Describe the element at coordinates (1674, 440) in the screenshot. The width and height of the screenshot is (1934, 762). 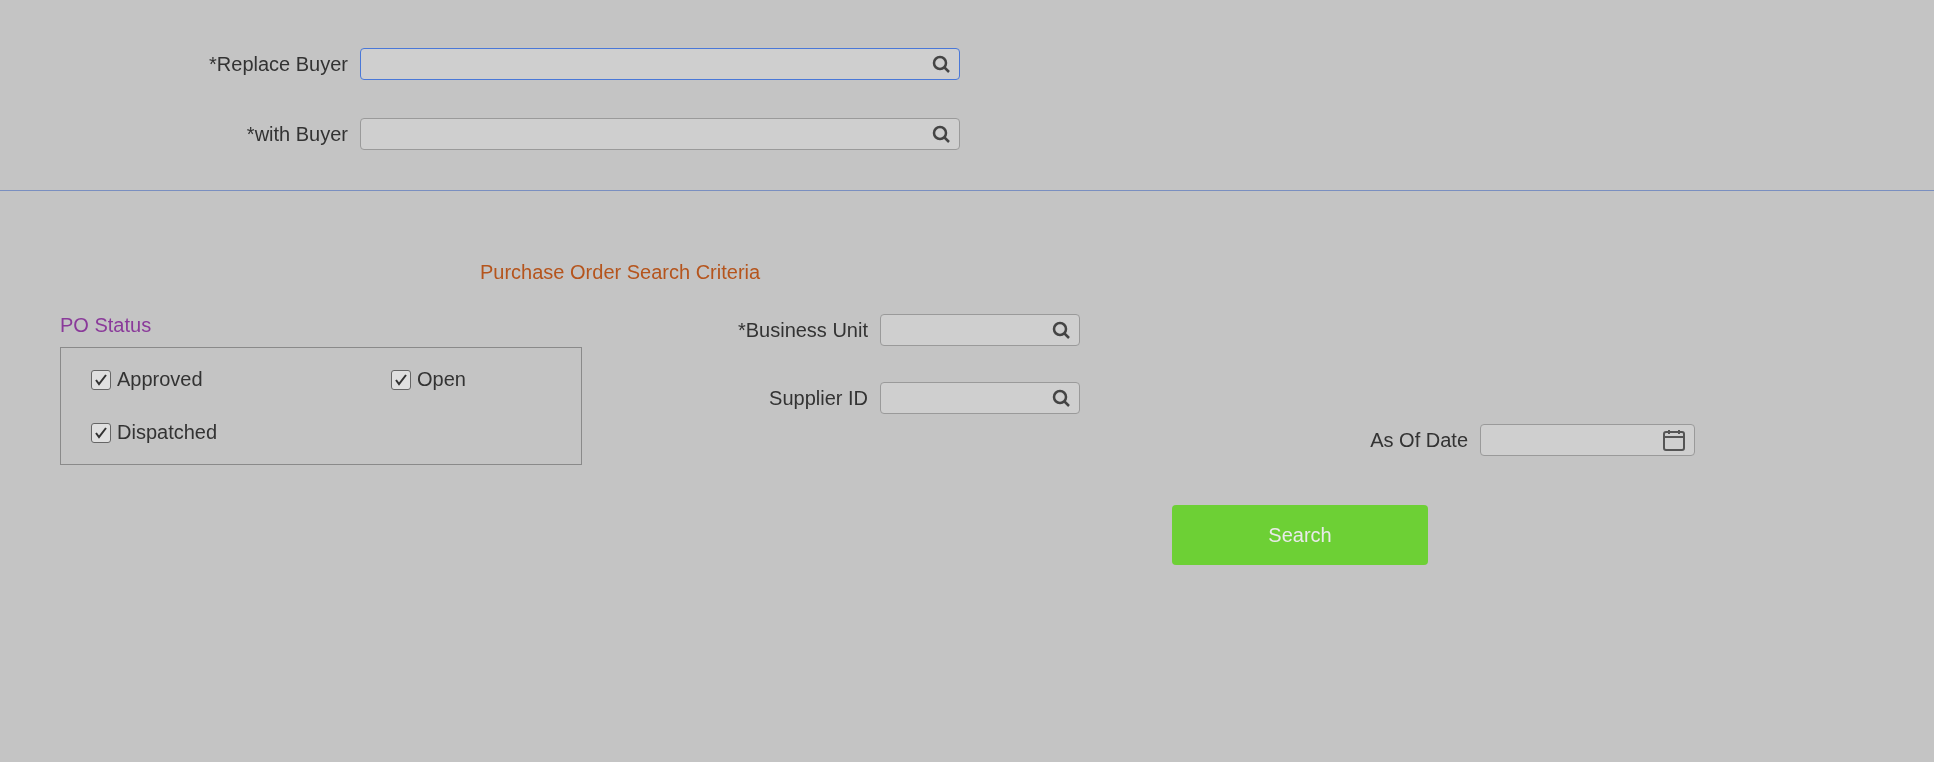
I see `calendar-icon` at that location.